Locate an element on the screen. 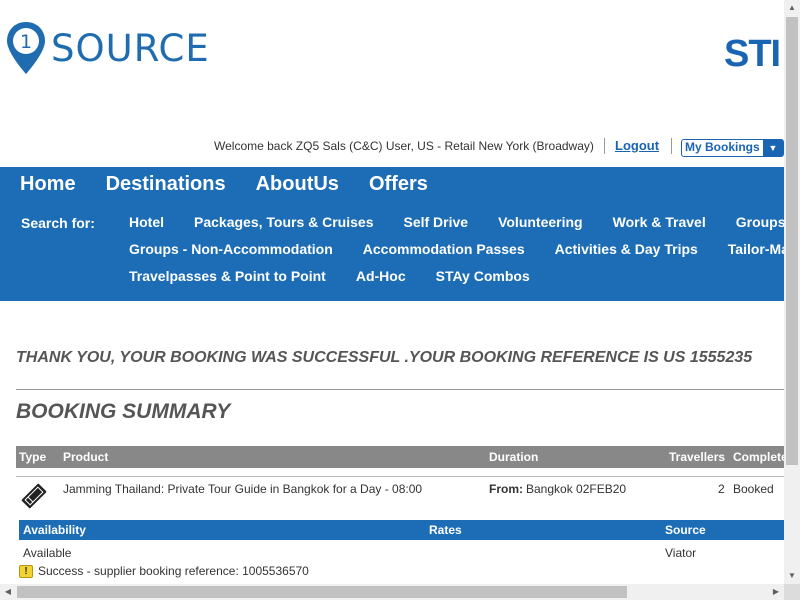 The width and height of the screenshot is (800, 600). logo-number: 1 is located at coordinates (26, 42).